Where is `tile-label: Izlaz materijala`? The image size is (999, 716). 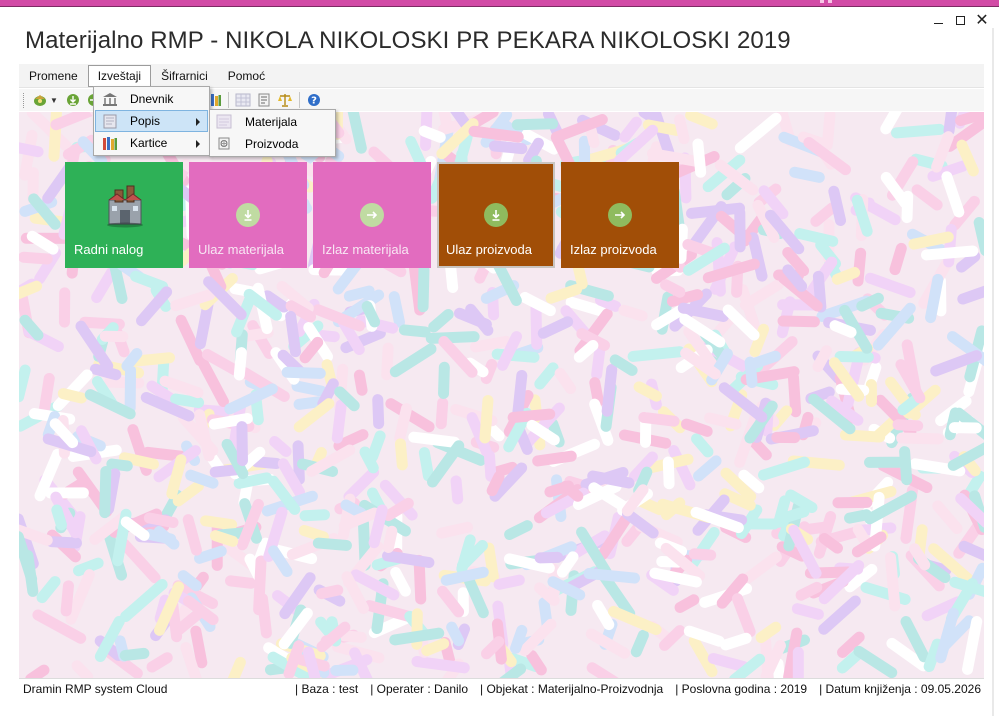
tile-label: Izlaz materijala is located at coordinates (365, 249).